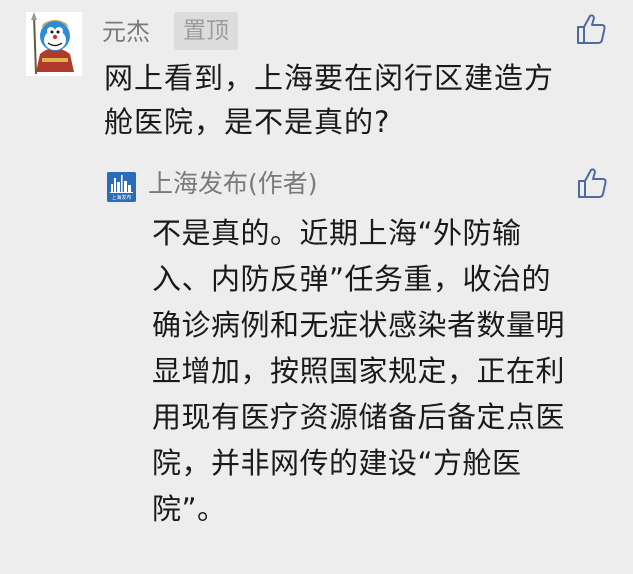  I want to click on reply-line: 不是真的。近期上海“外防输, so click(337, 233).